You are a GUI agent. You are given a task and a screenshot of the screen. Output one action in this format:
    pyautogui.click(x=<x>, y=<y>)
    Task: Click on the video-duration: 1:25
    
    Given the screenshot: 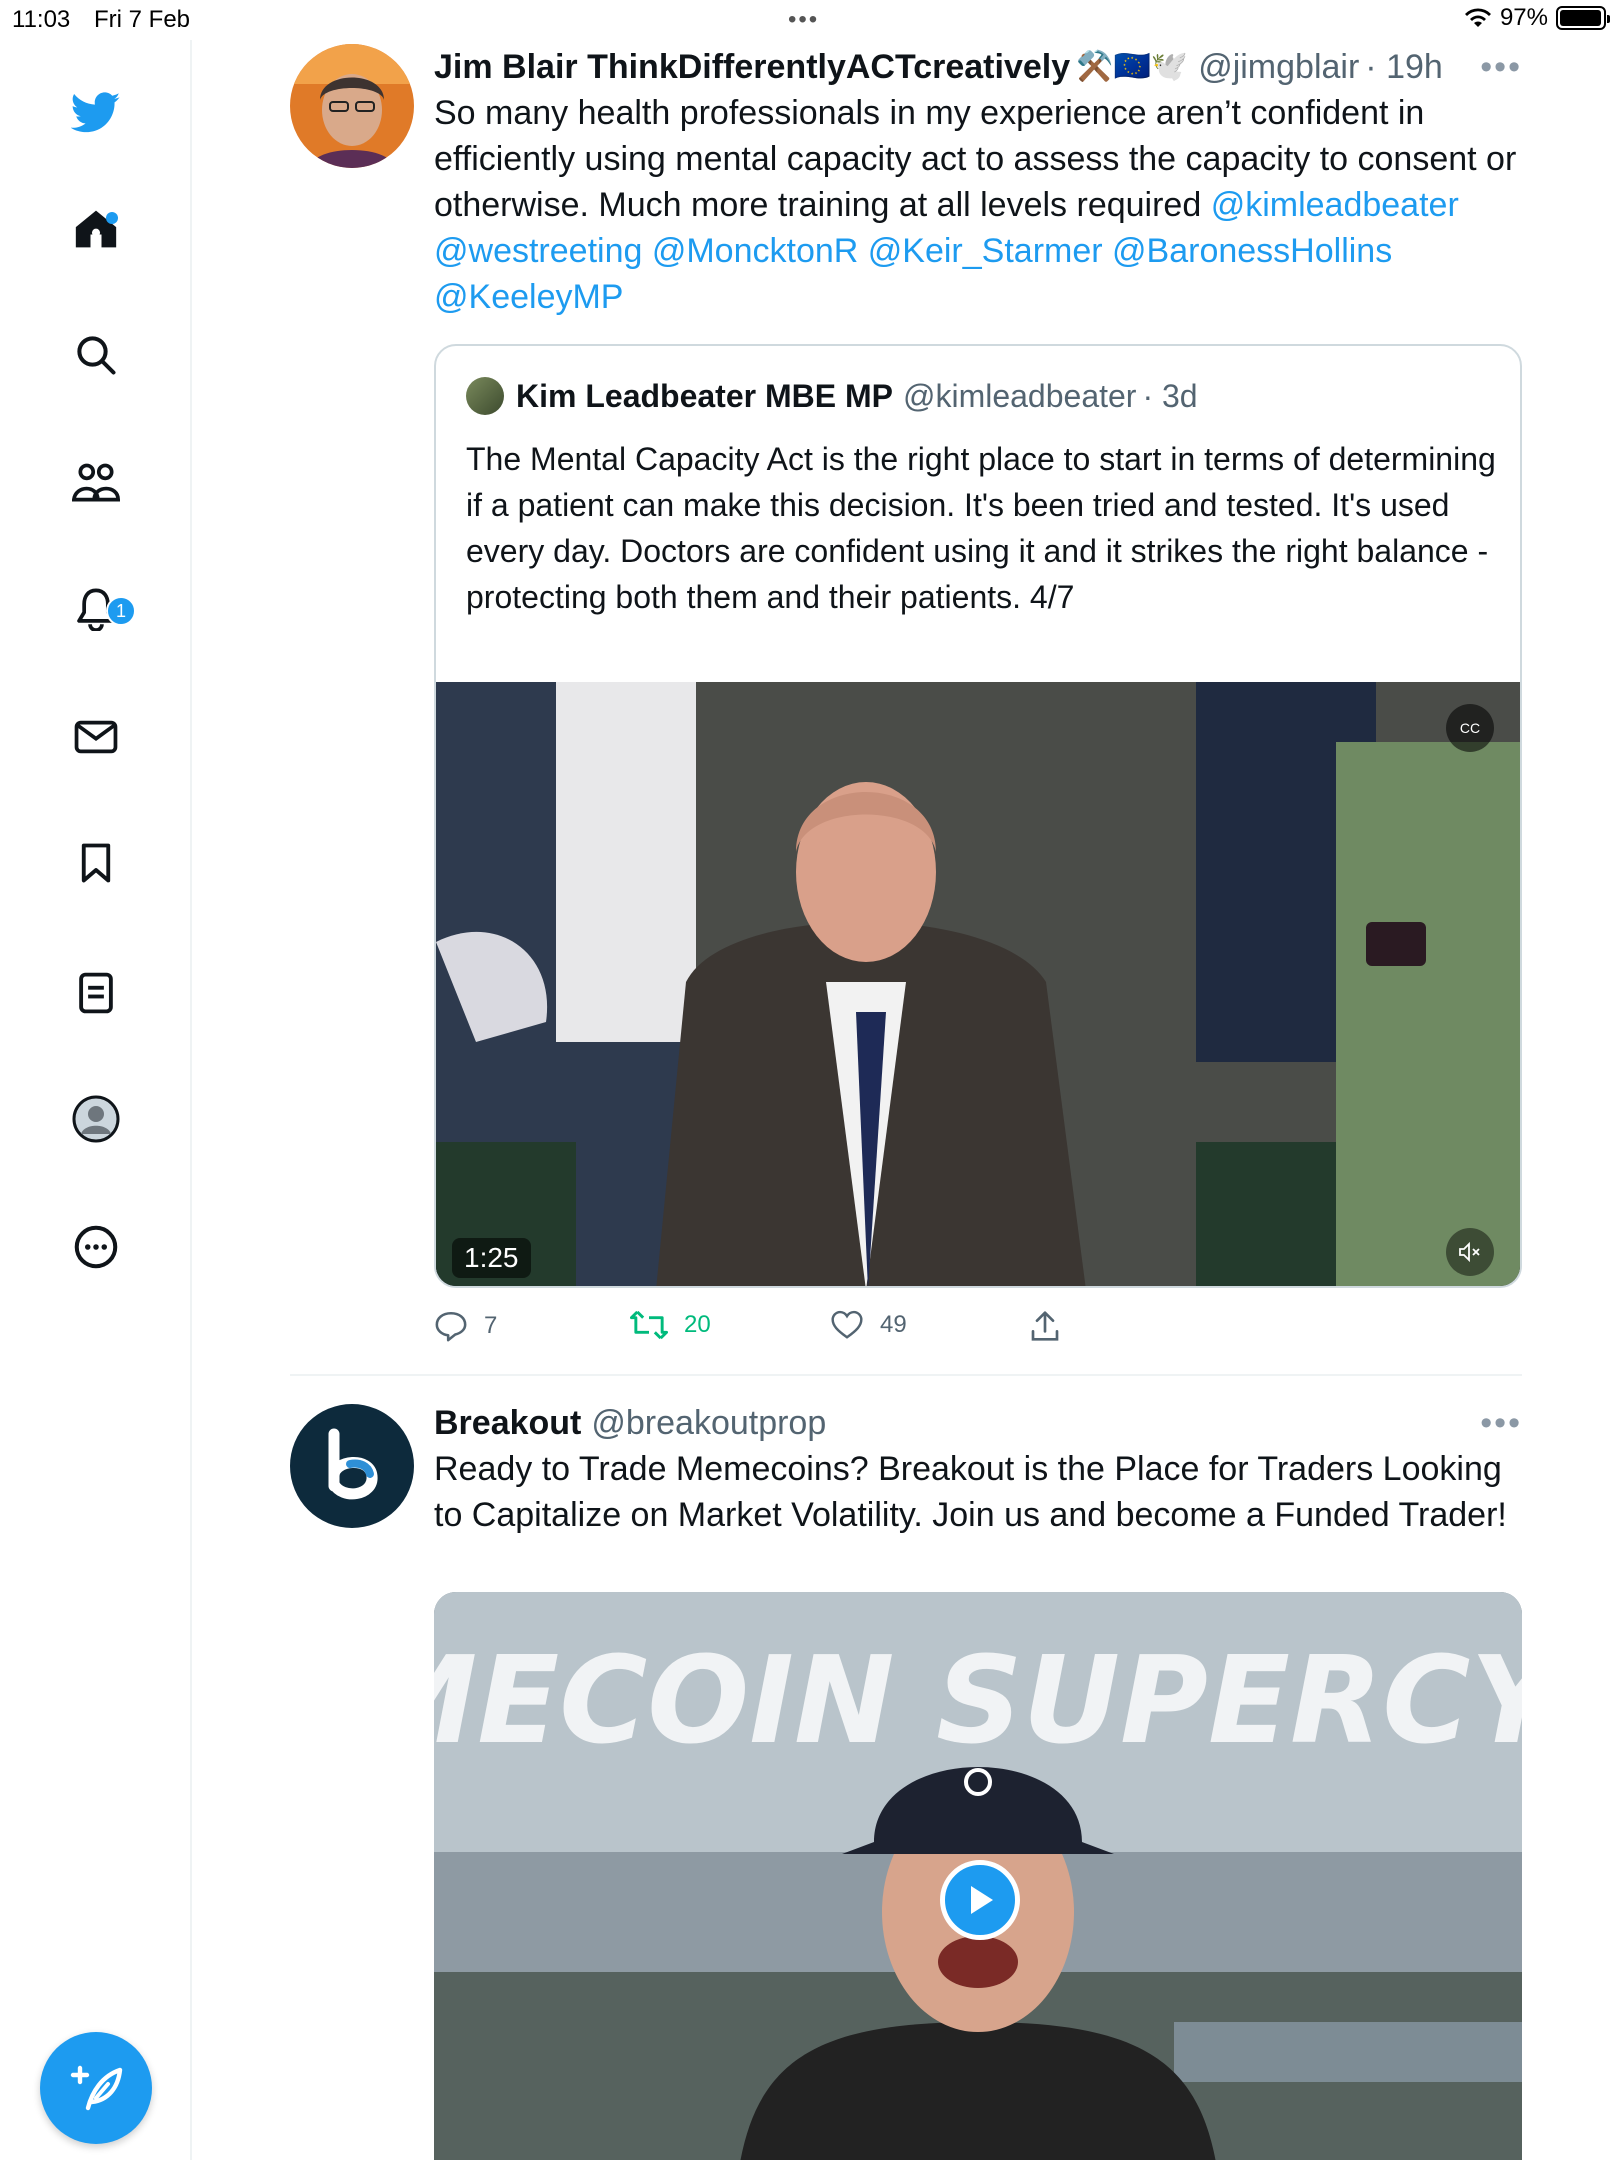 What is the action you would take?
    pyautogui.click(x=491, y=1258)
    